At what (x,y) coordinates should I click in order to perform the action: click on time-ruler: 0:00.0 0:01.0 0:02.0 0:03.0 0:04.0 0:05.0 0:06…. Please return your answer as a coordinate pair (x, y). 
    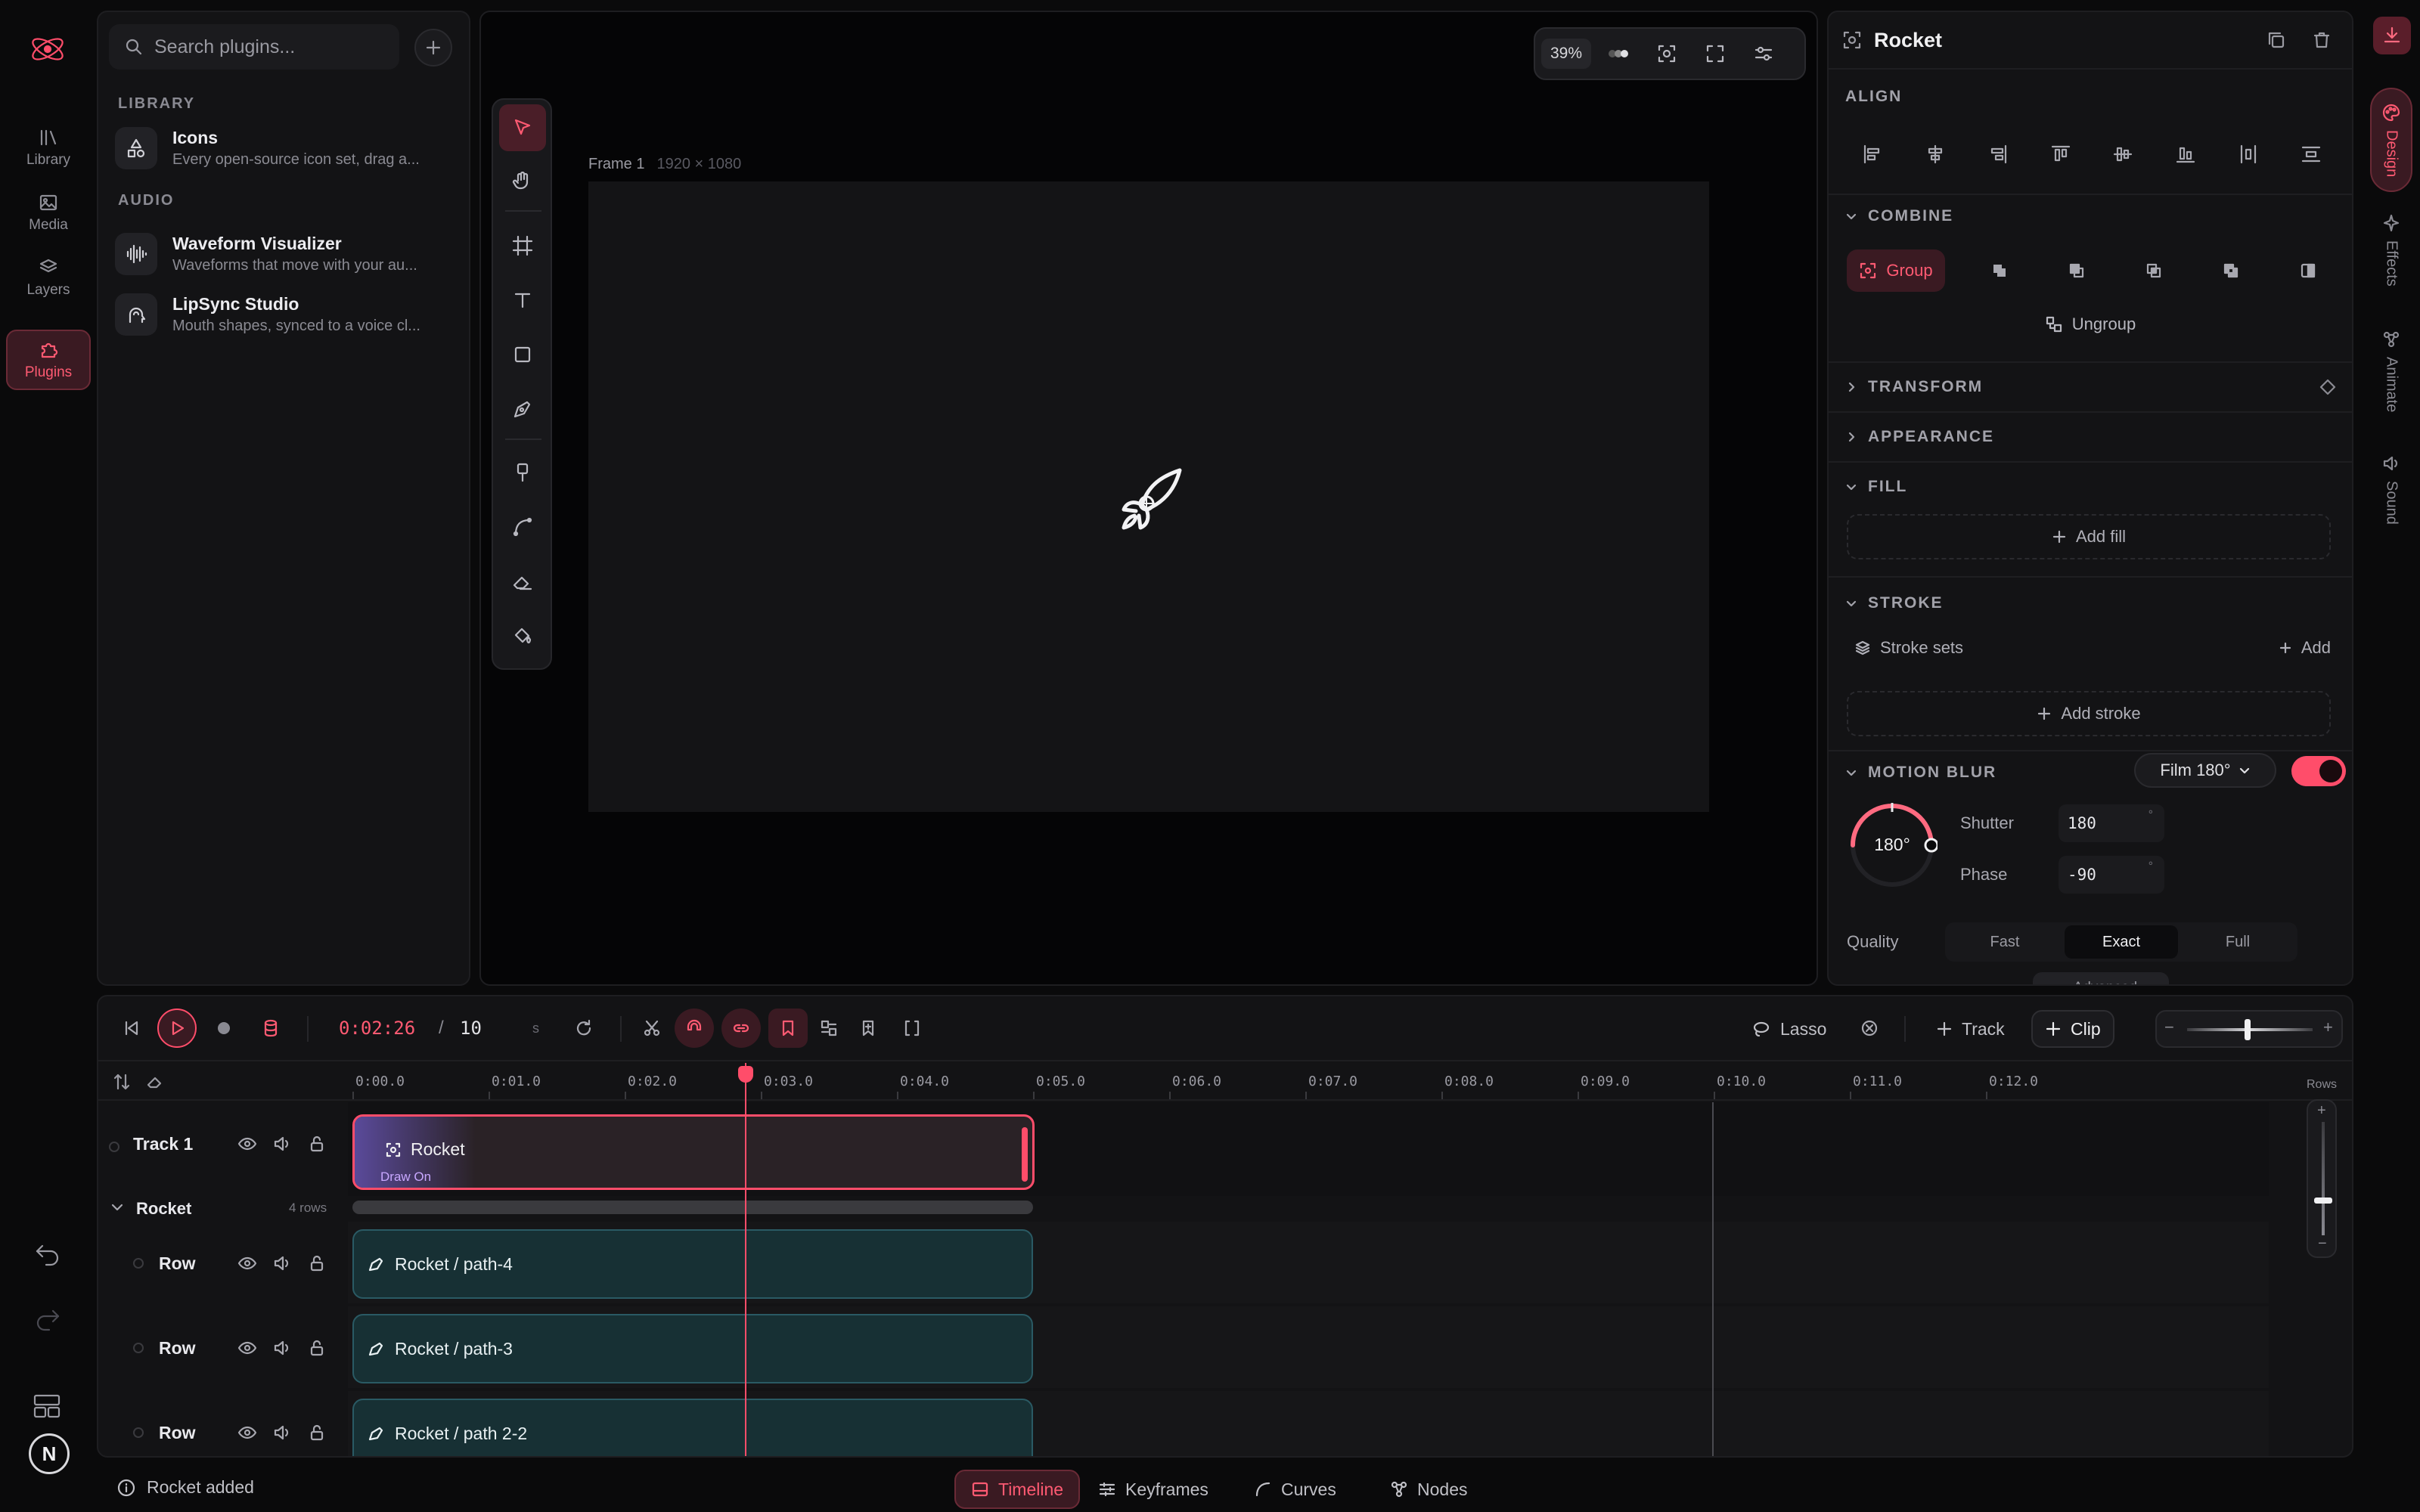
    Looking at the image, I should click on (1225, 1082).